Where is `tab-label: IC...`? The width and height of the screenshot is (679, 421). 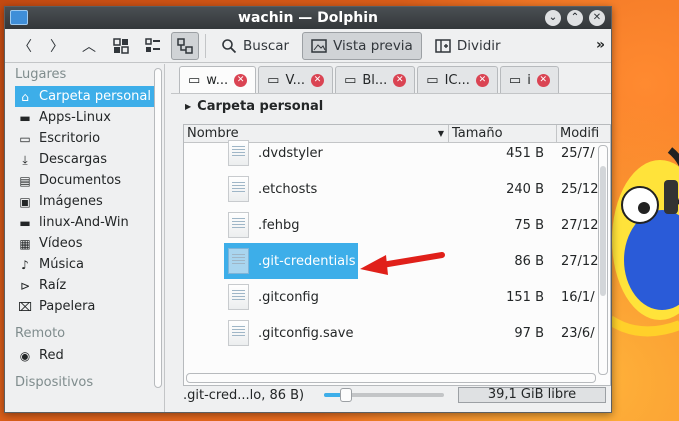
tab-label: IC... is located at coordinates (457, 80).